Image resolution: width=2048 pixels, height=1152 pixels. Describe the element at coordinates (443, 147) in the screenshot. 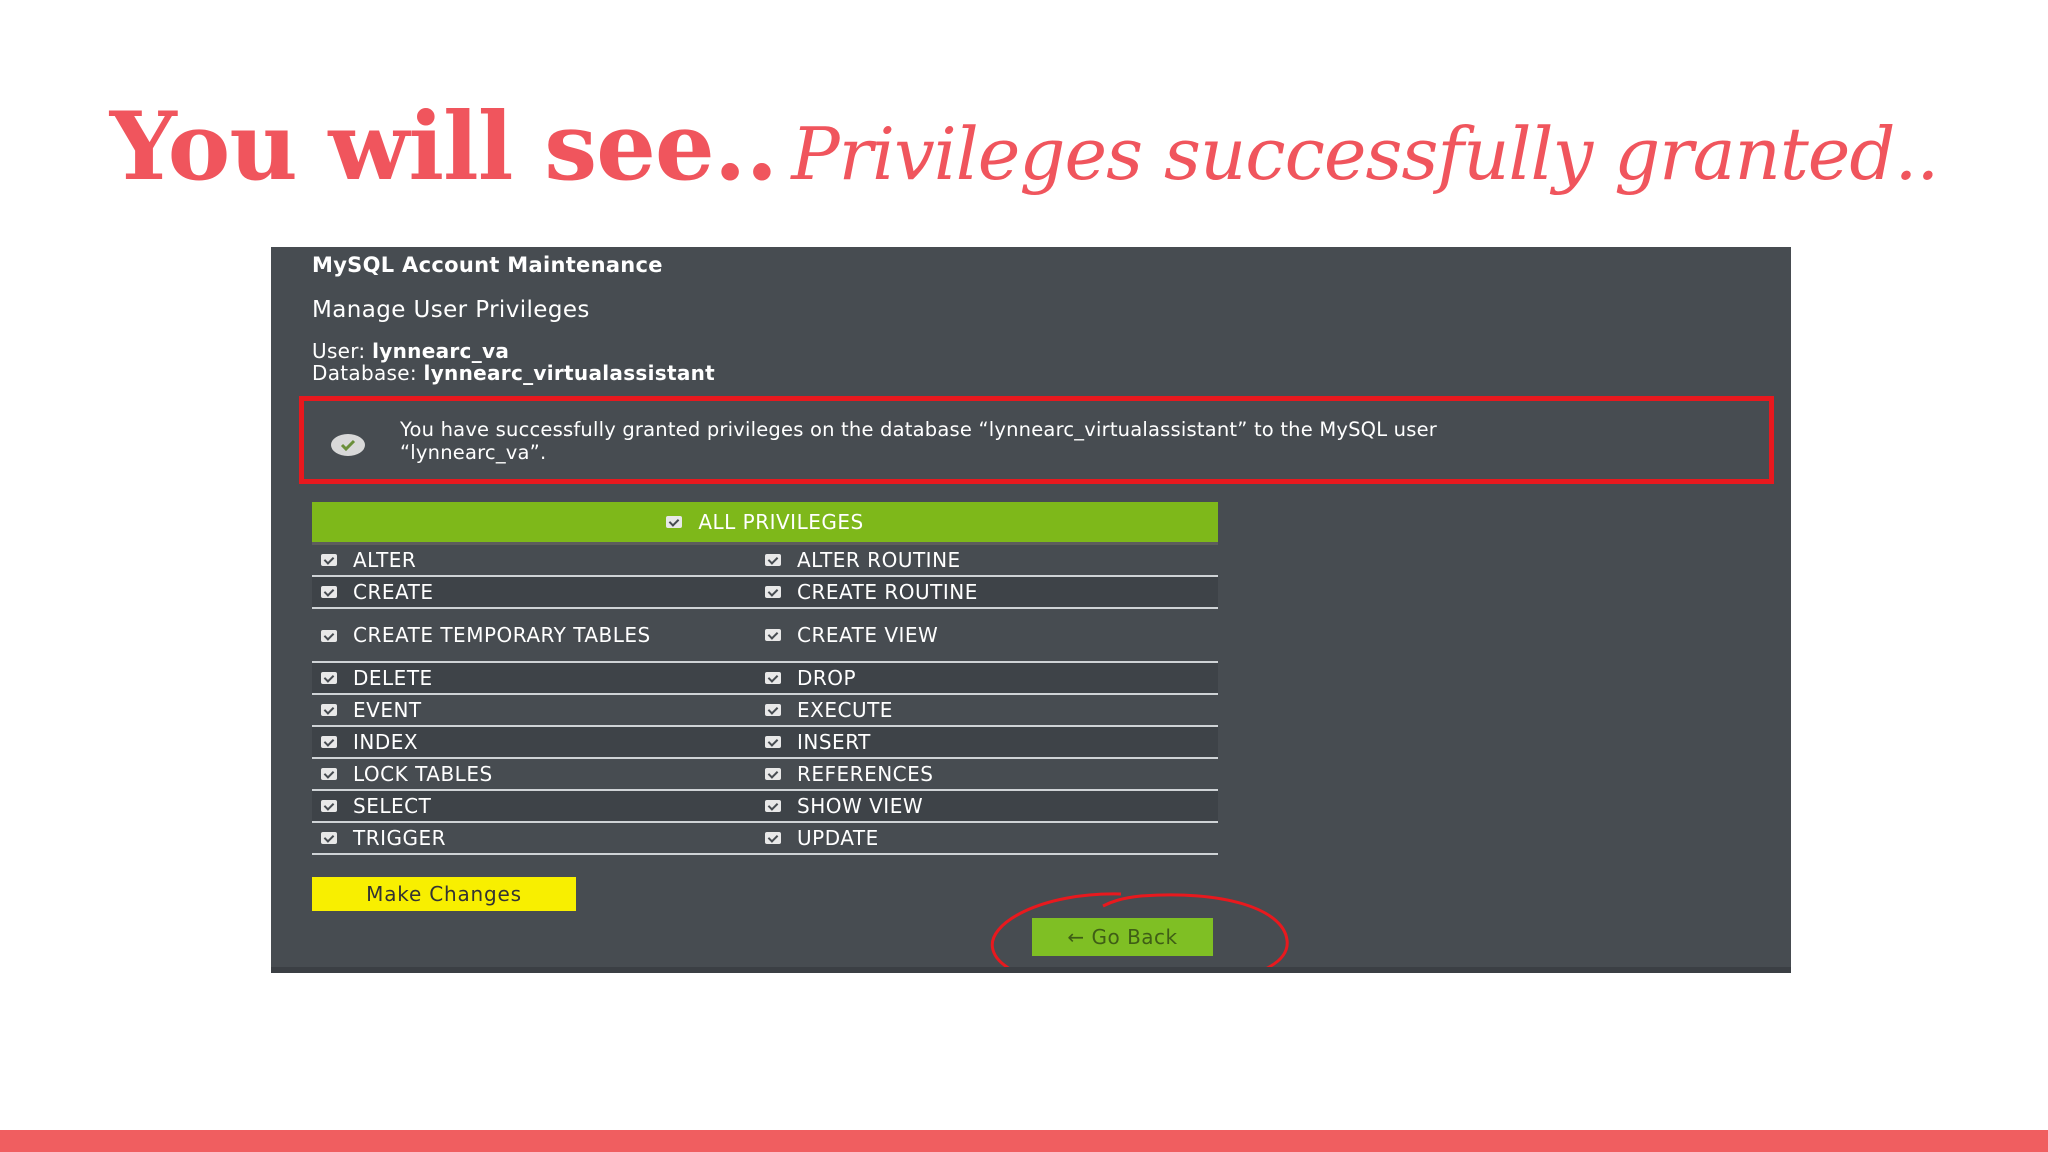

I see `slide-title-main: You will see..` at that location.